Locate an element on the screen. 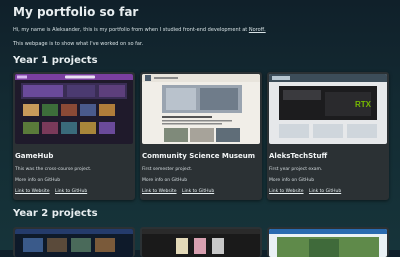  museum-screenshot is located at coordinates (201, 109).